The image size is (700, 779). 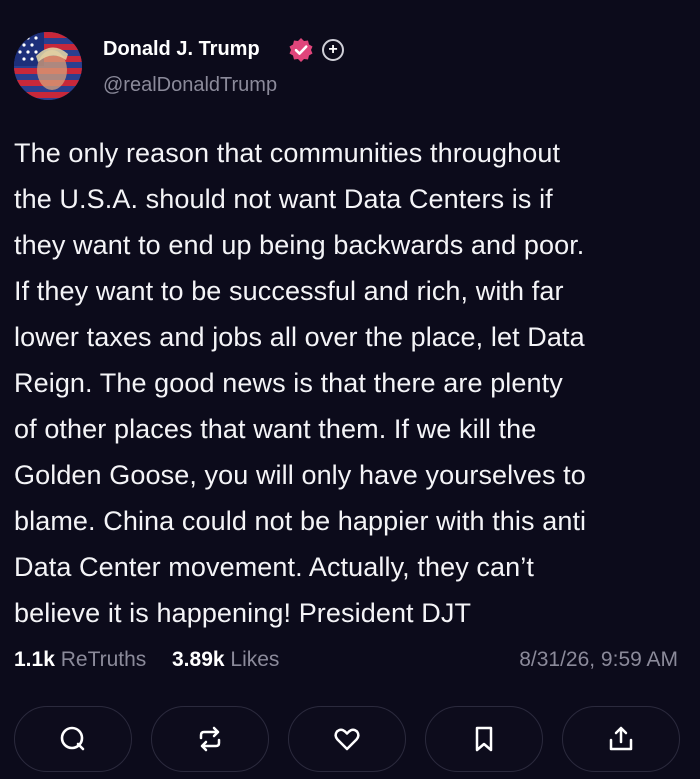 I want to click on likes-count: 3.89k, so click(x=198, y=659).